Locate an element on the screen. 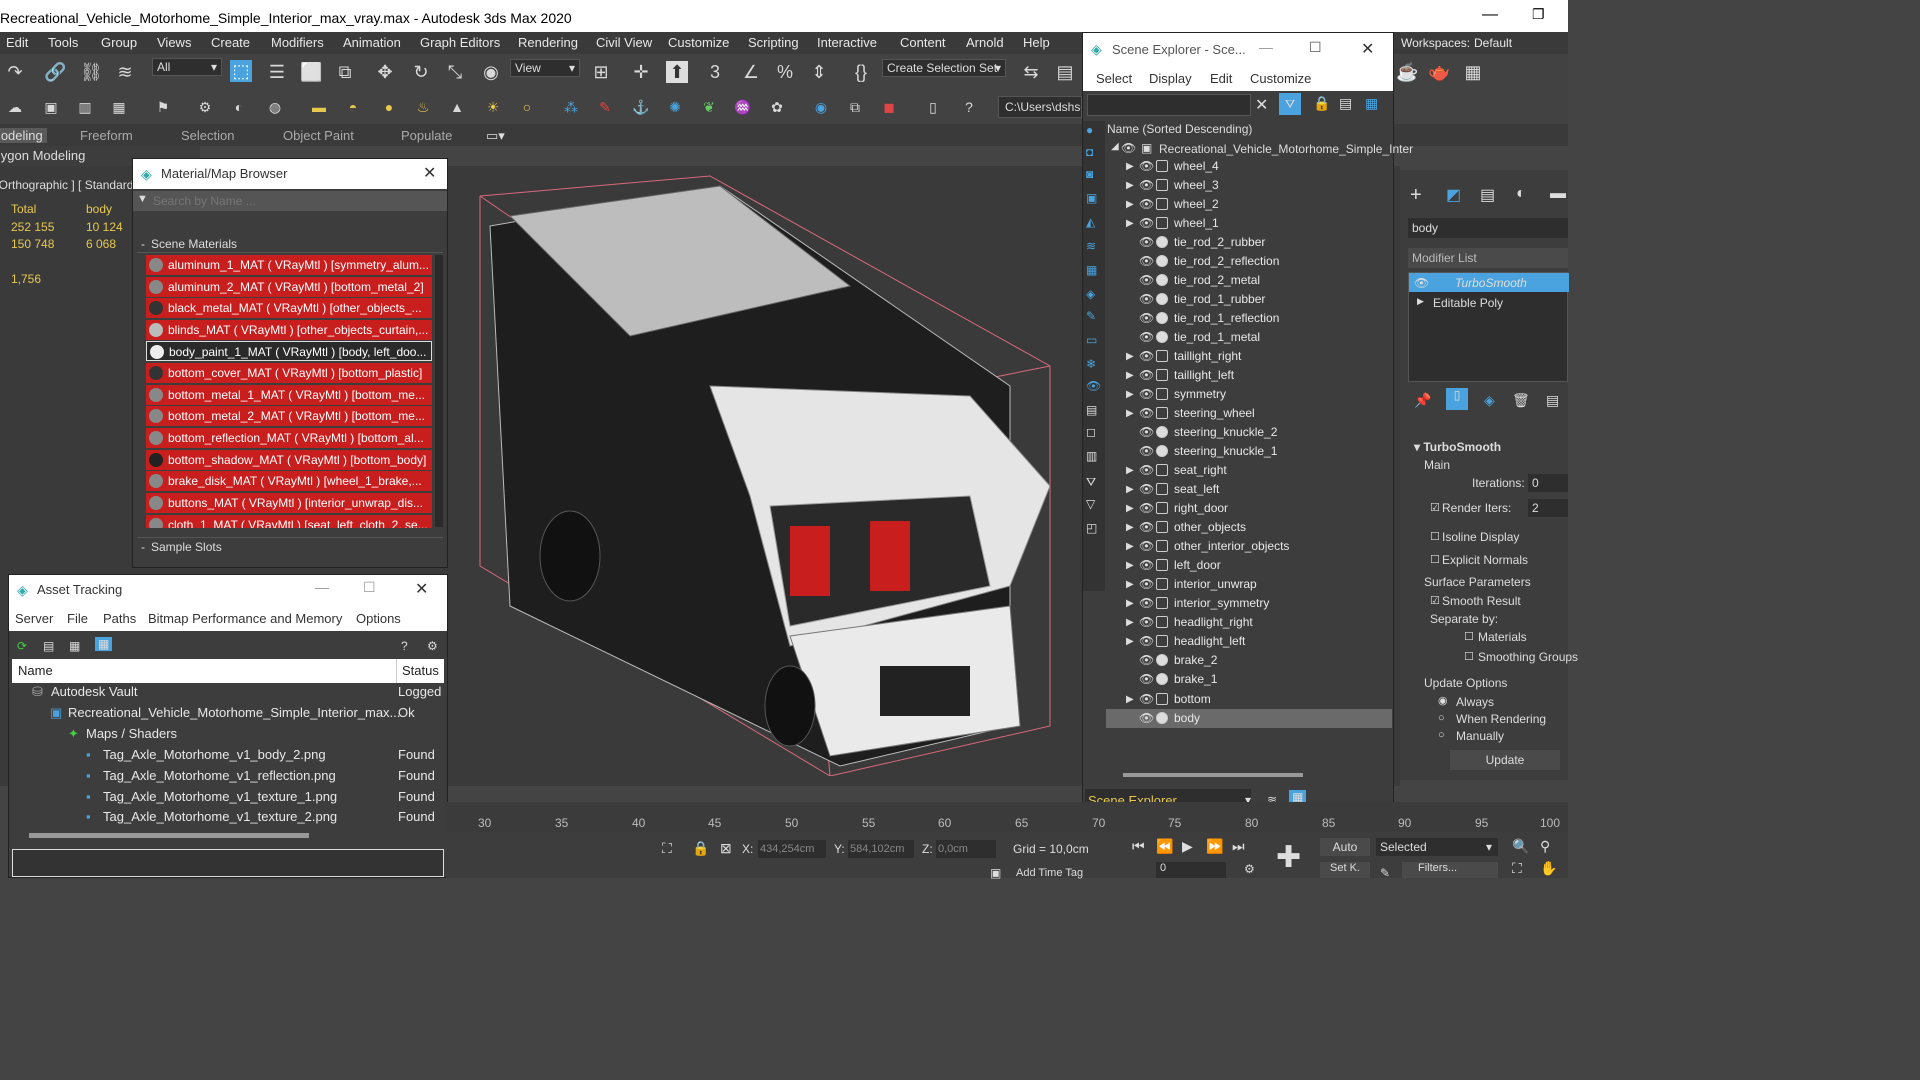 This screenshot has width=1920, height=1080. manually-radio: ○ is located at coordinates (1441, 735).